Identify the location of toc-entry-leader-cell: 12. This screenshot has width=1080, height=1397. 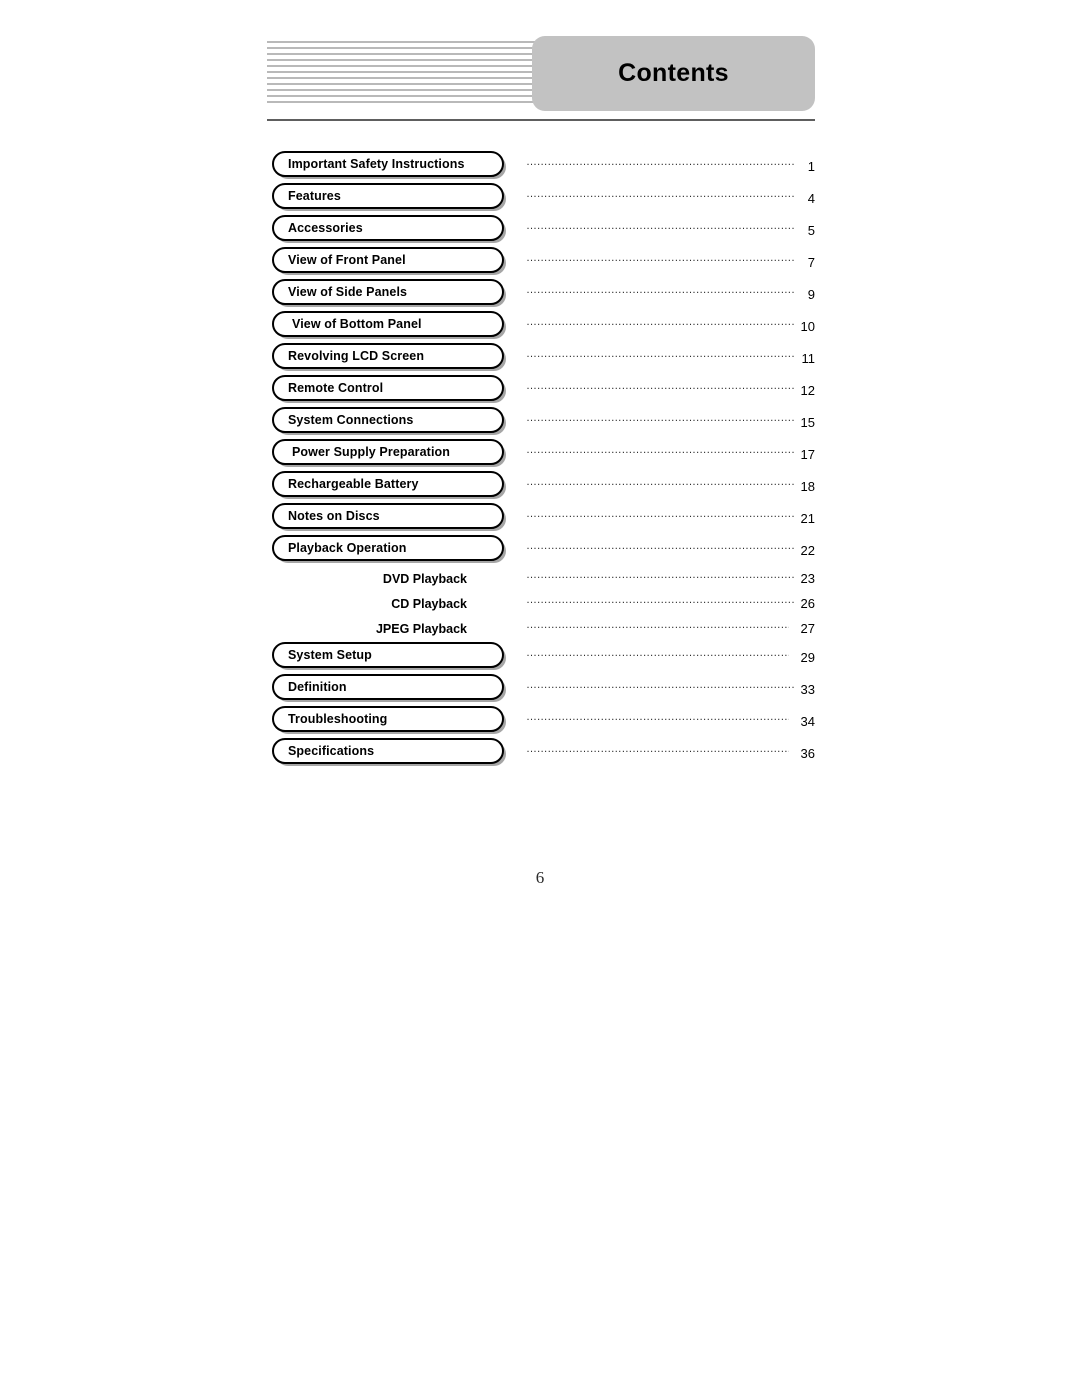
(662, 390).